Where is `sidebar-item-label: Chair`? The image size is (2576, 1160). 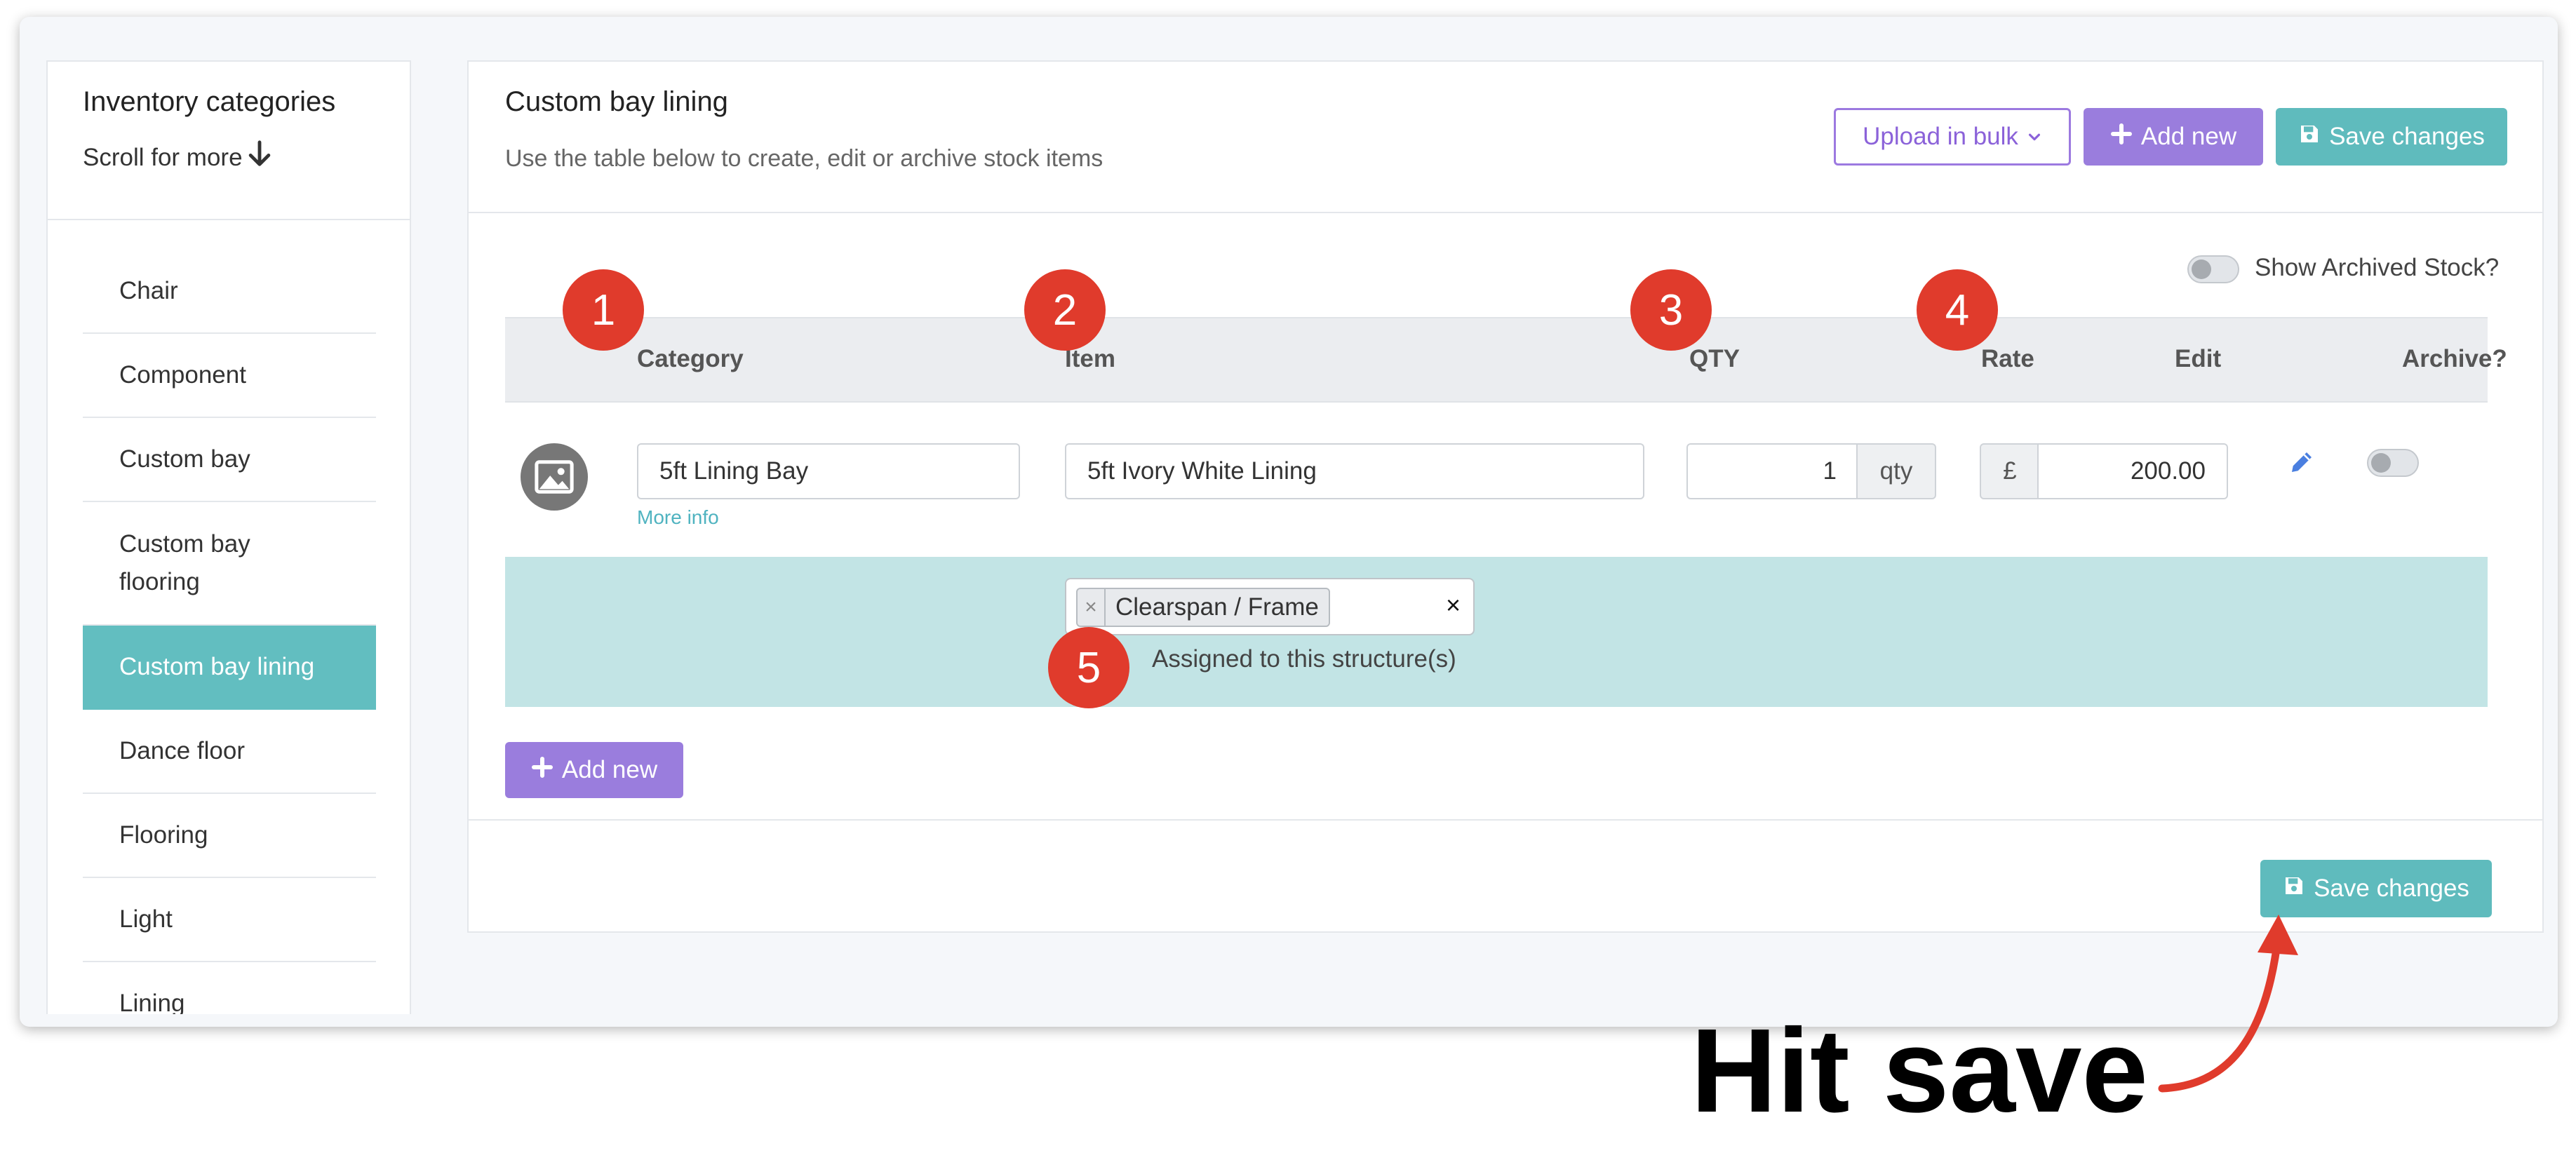 sidebar-item-label: Chair is located at coordinates (149, 291).